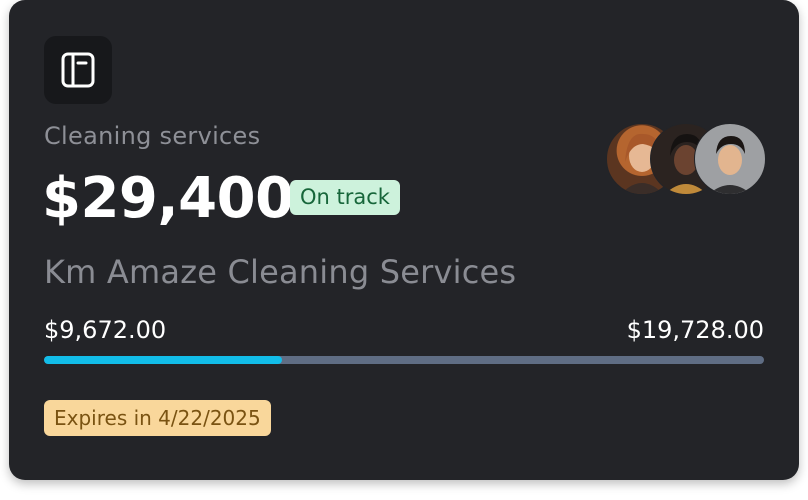 The height and width of the screenshot is (500, 808). I want to click on contract-amount: $29,400, so click(168, 198).